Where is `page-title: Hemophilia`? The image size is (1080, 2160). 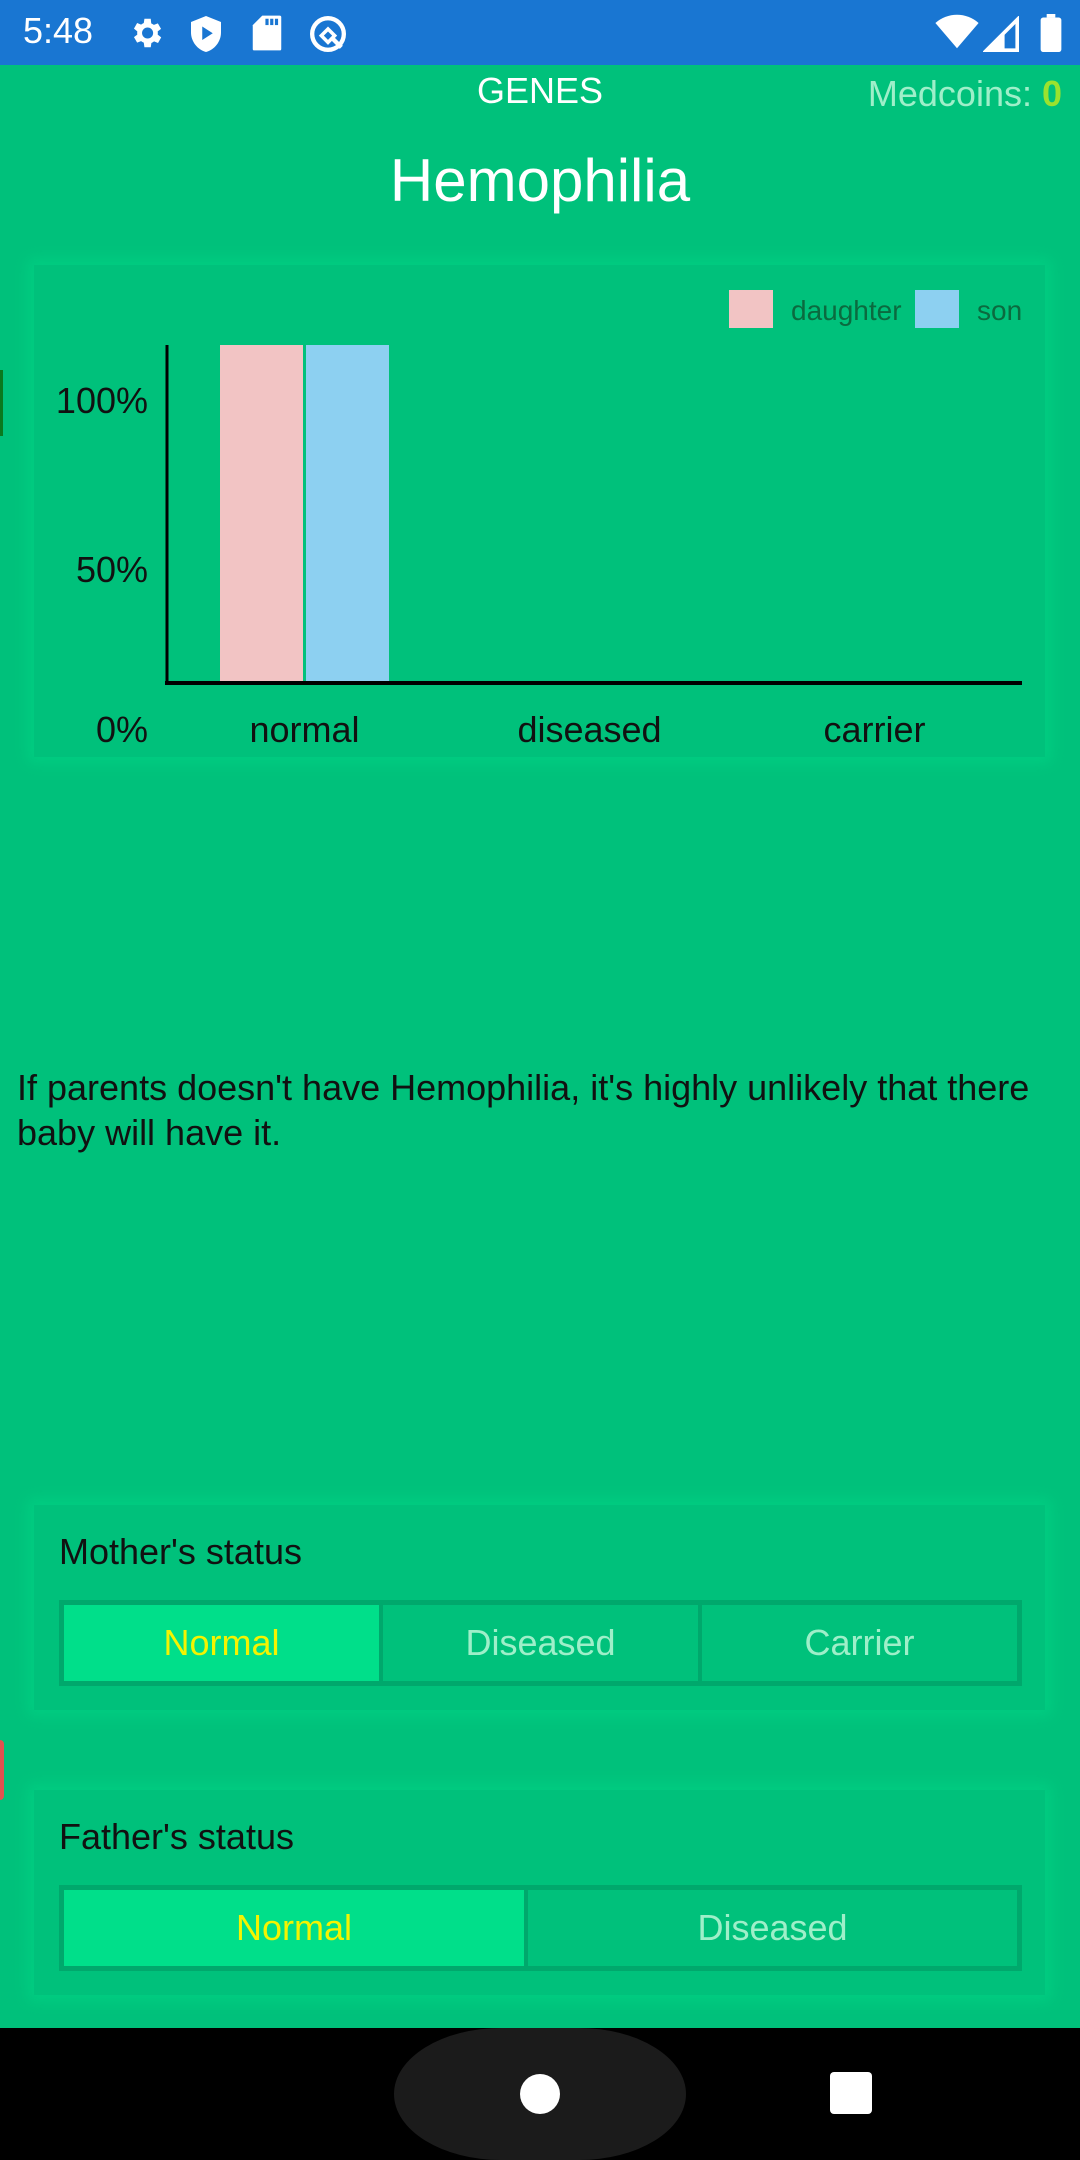 page-title: Hemophilia is located at coordinates (540, 180).